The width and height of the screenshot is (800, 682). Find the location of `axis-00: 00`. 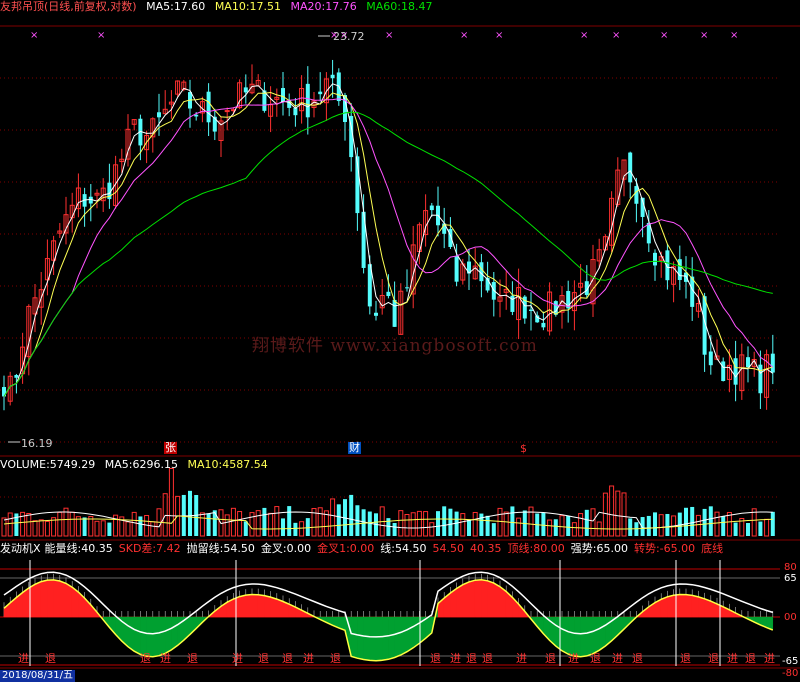

axis-00: 00 is located at coordinates (790, 617).